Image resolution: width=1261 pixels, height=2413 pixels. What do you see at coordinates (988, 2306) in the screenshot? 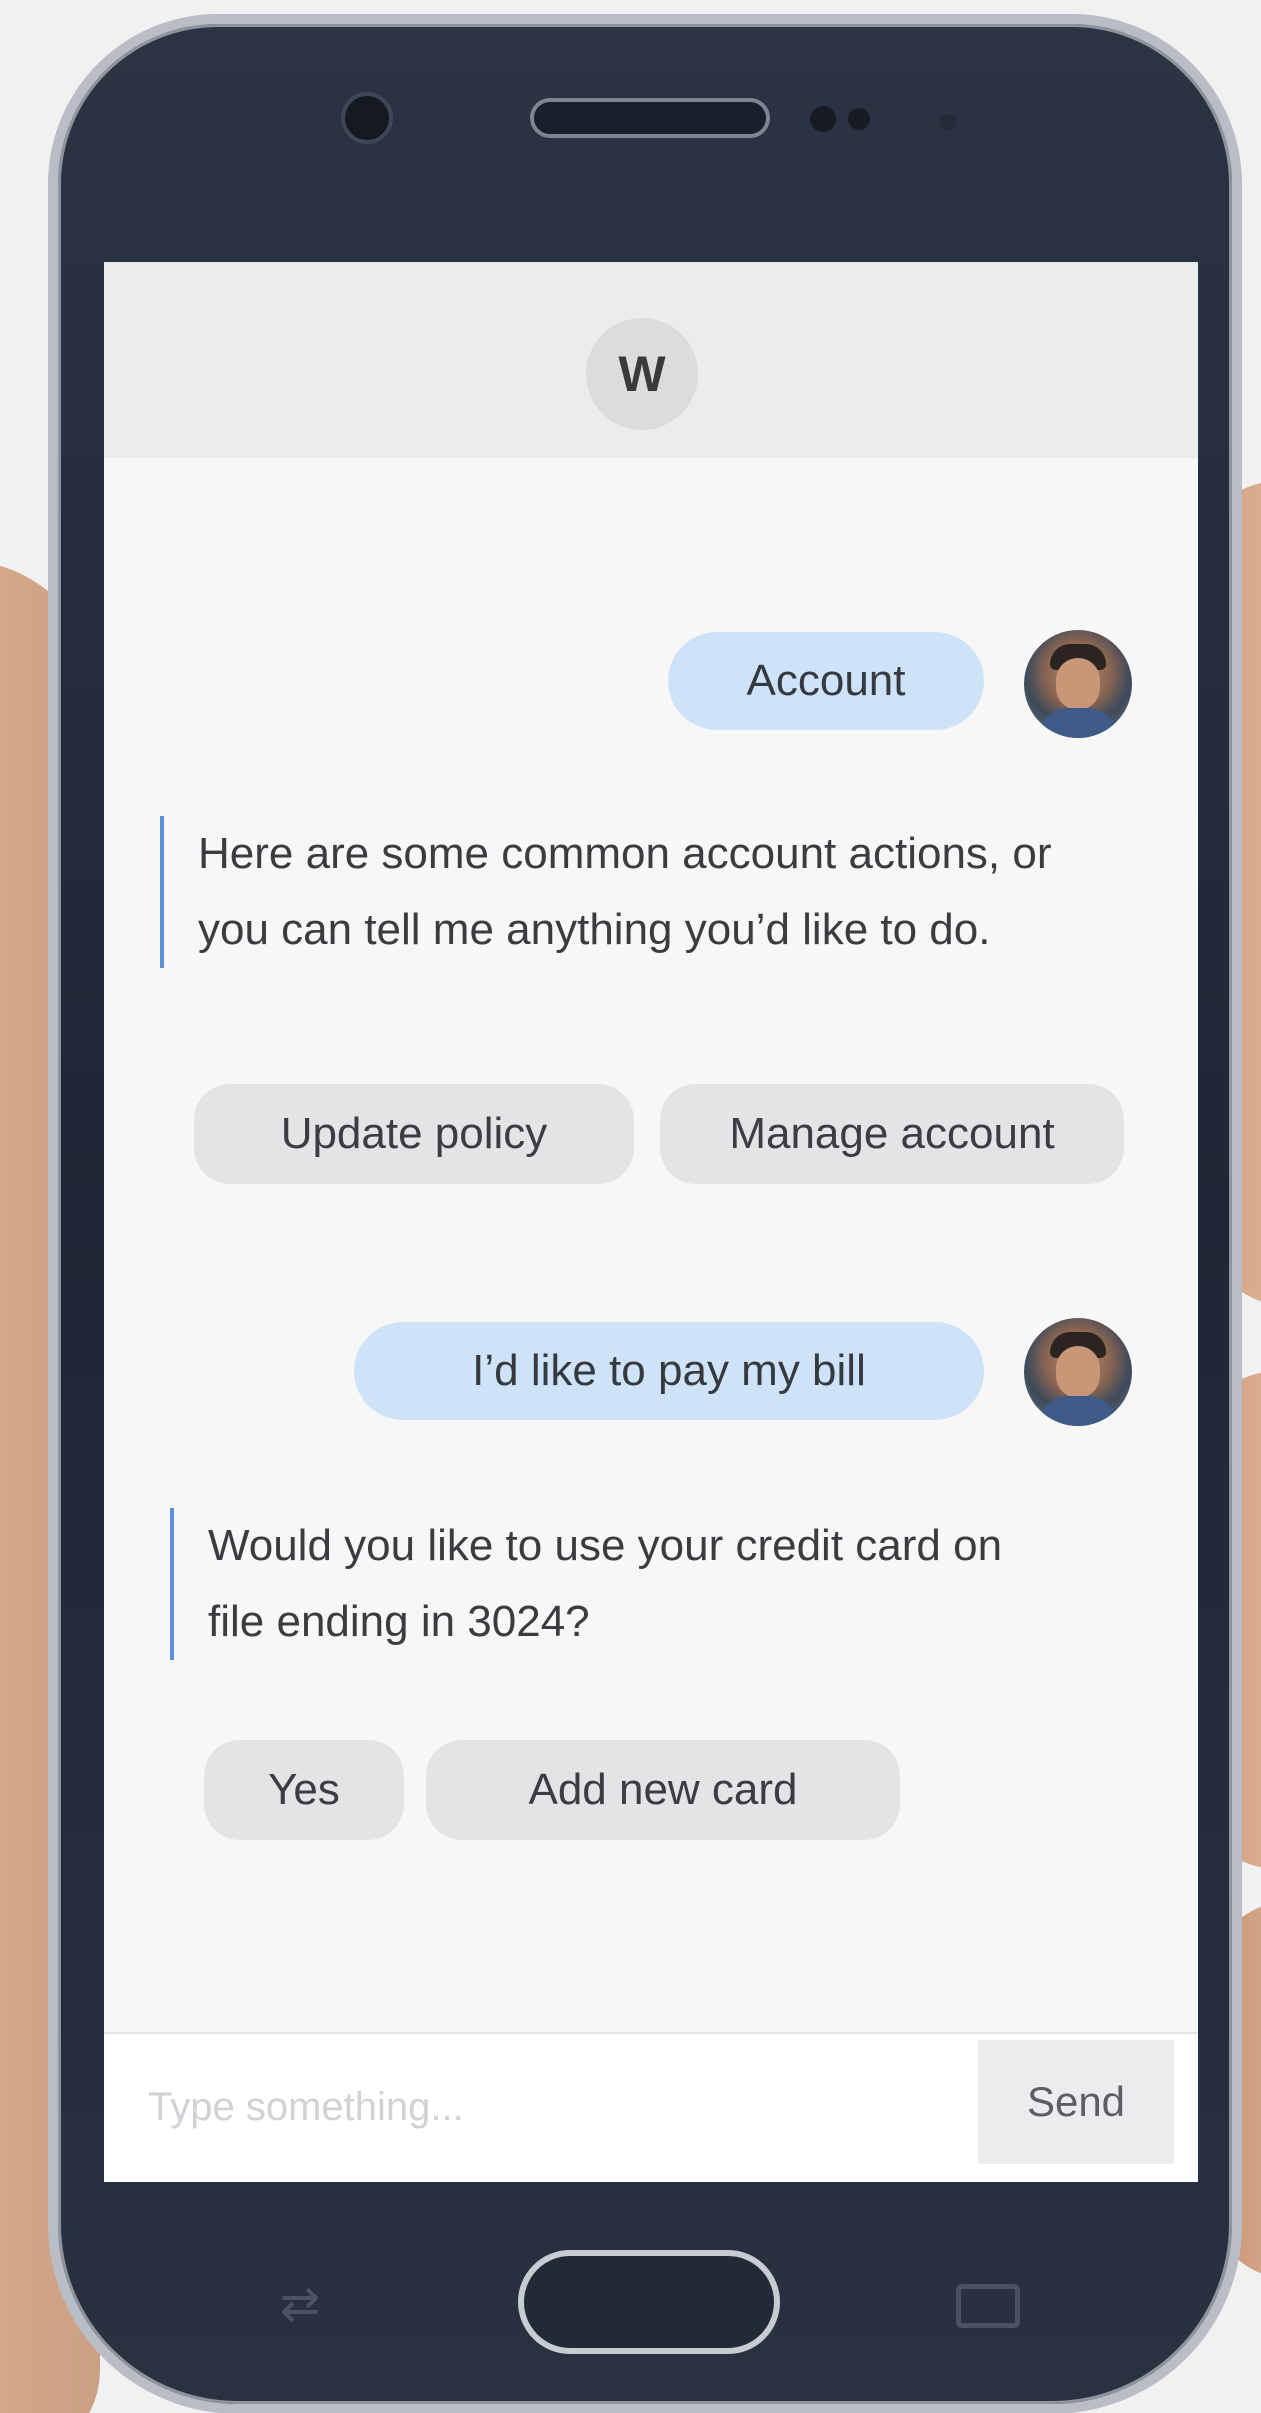
I see `recent-apps-icon` at bounding box center [988, 2306].